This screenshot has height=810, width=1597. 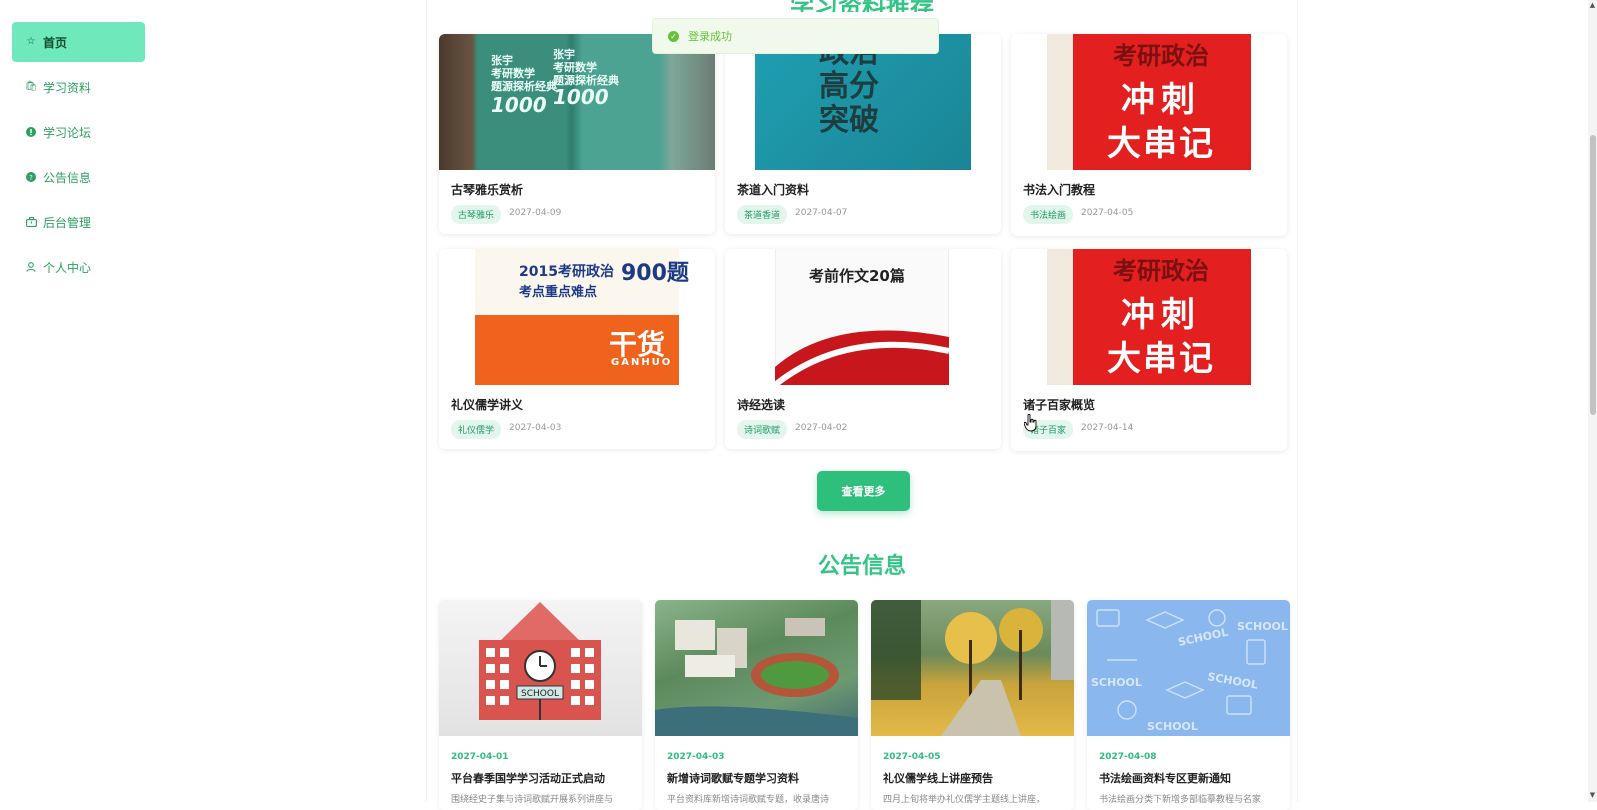 I want to click on material-title: 茶道入门资料, so click(x=773, y=190).